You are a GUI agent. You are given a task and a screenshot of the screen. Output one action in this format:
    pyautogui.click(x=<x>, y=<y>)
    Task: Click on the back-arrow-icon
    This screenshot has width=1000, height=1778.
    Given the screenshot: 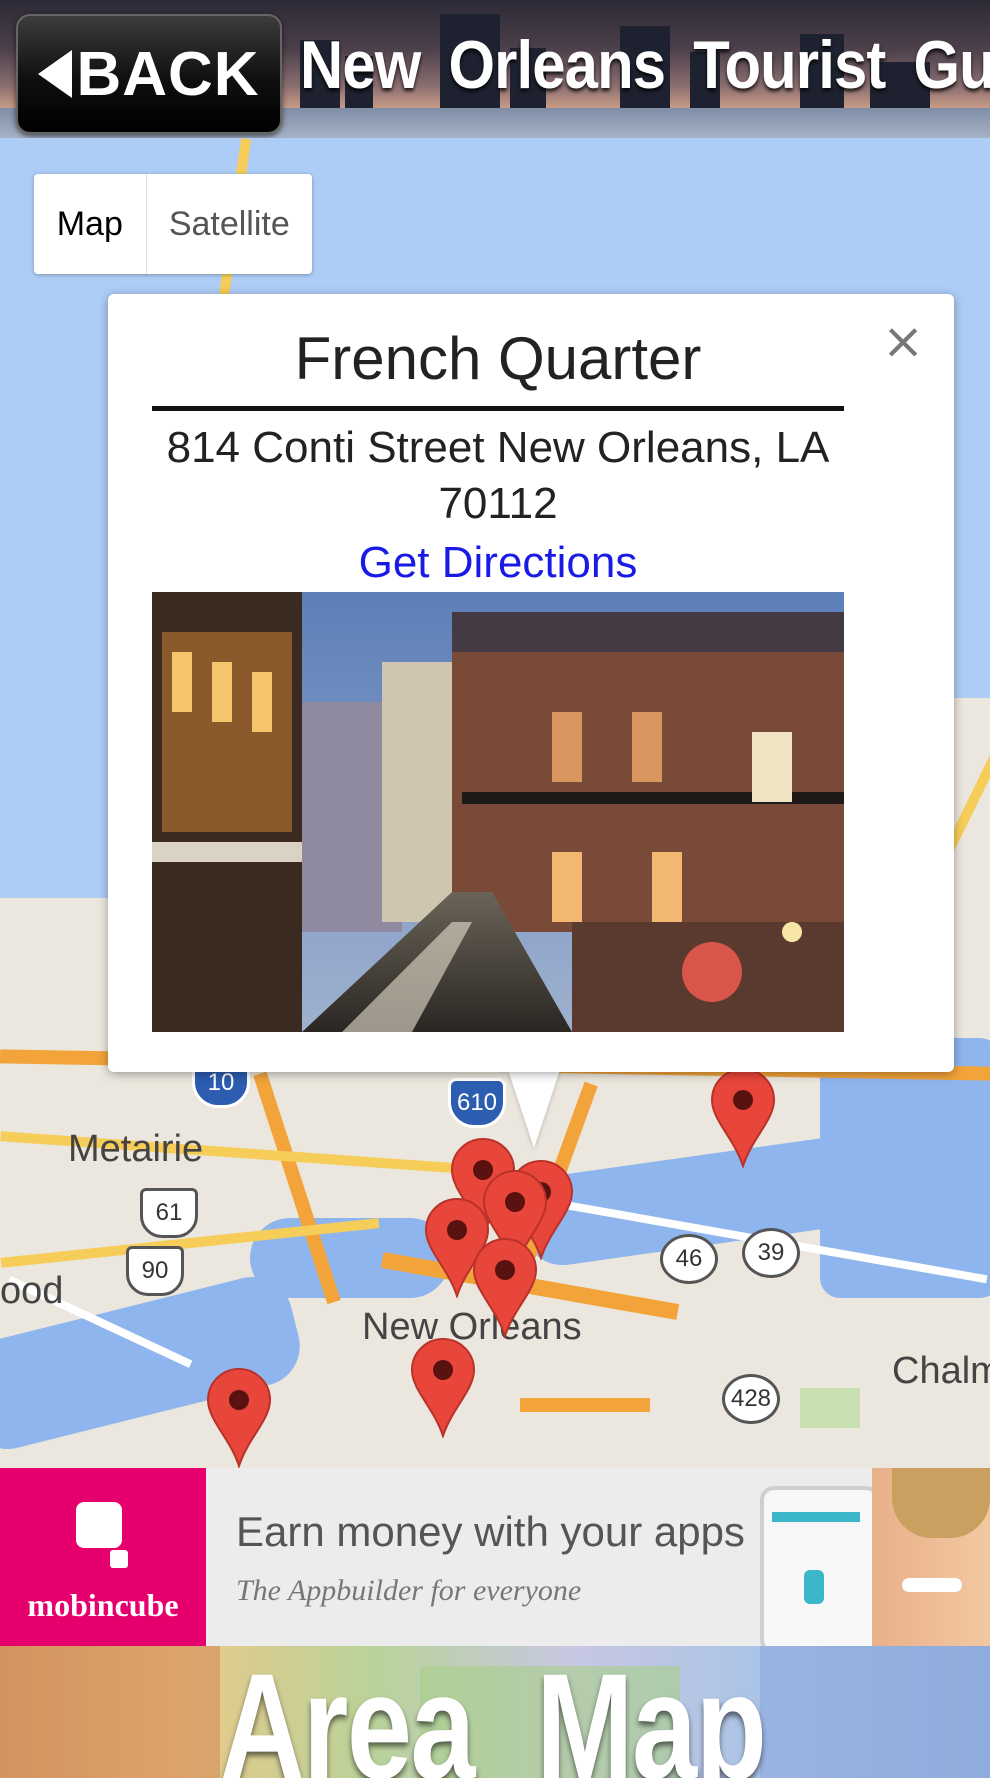 What is the action you would take?
    pyautogui.click(x=55, y=74)
    